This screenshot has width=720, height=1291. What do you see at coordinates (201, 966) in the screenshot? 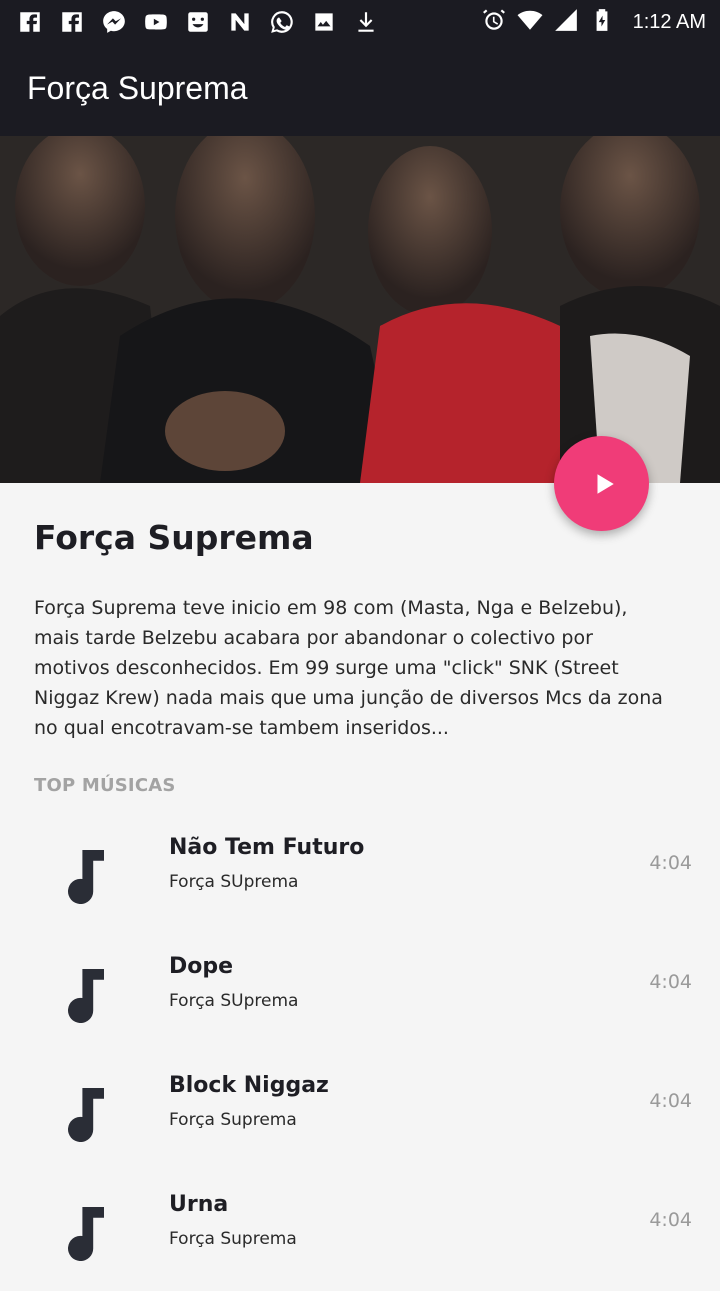
I see `track-title: Dope` at bounding box center [201, 966].